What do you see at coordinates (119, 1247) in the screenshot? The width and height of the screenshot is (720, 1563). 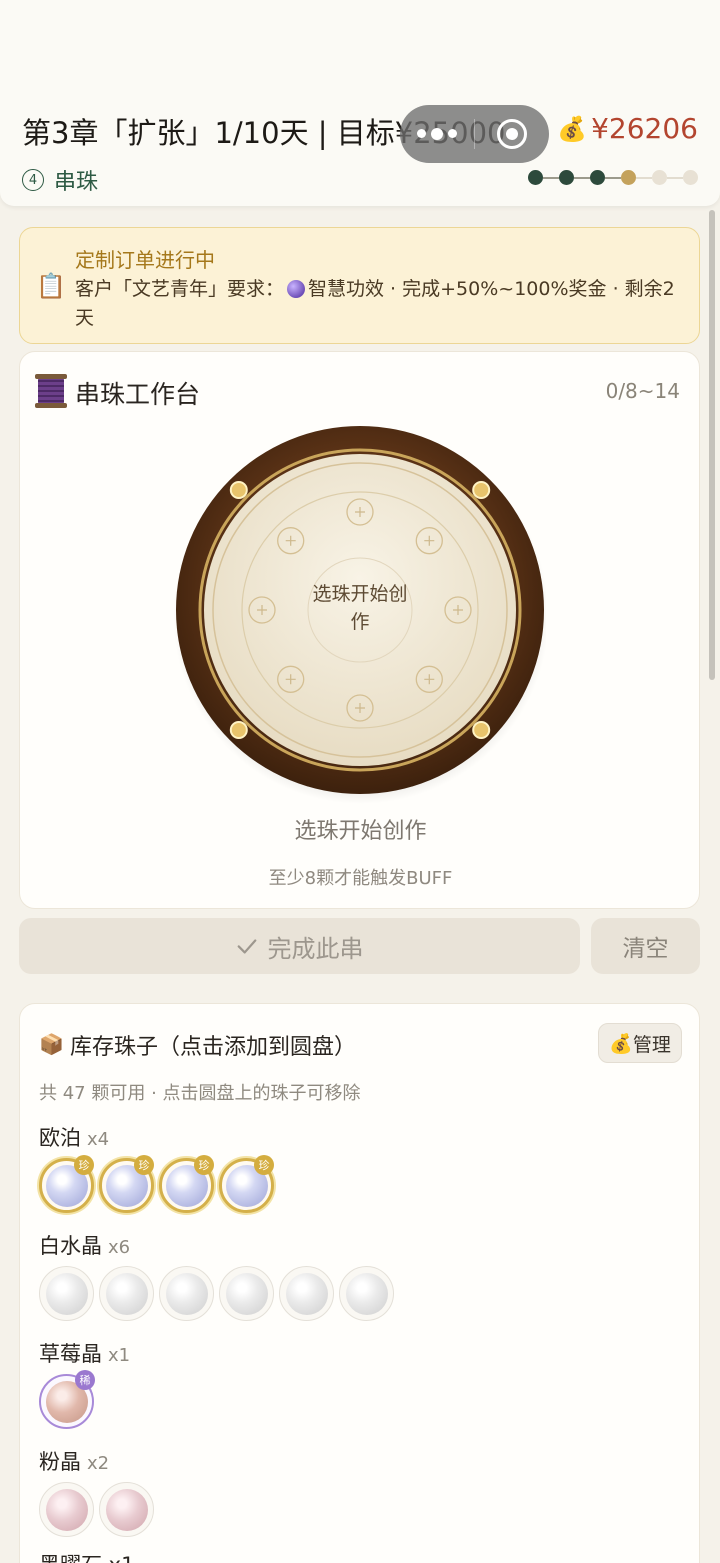 I see `bead-group-qty: x6` at bounding box center [119, 1247].